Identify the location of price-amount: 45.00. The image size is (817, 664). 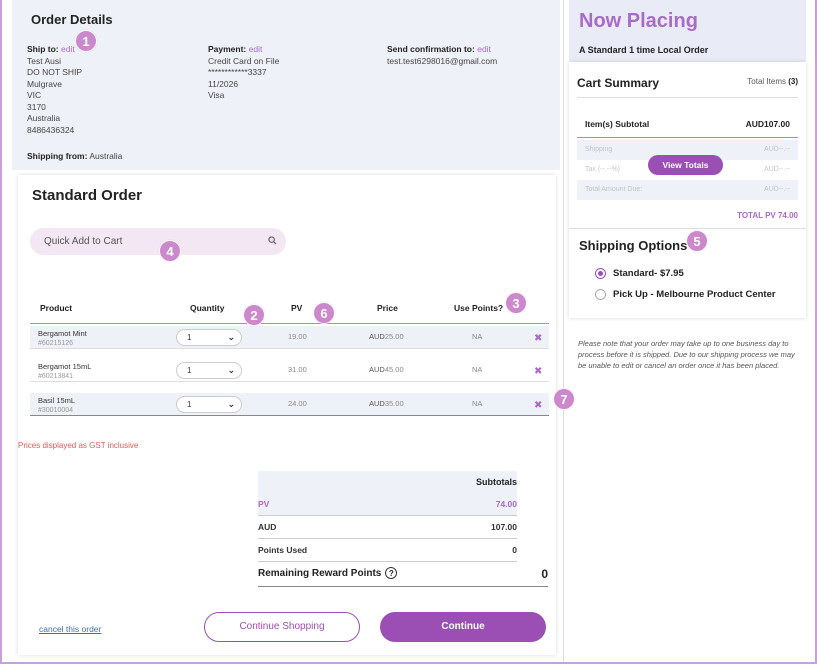
(394, 369).